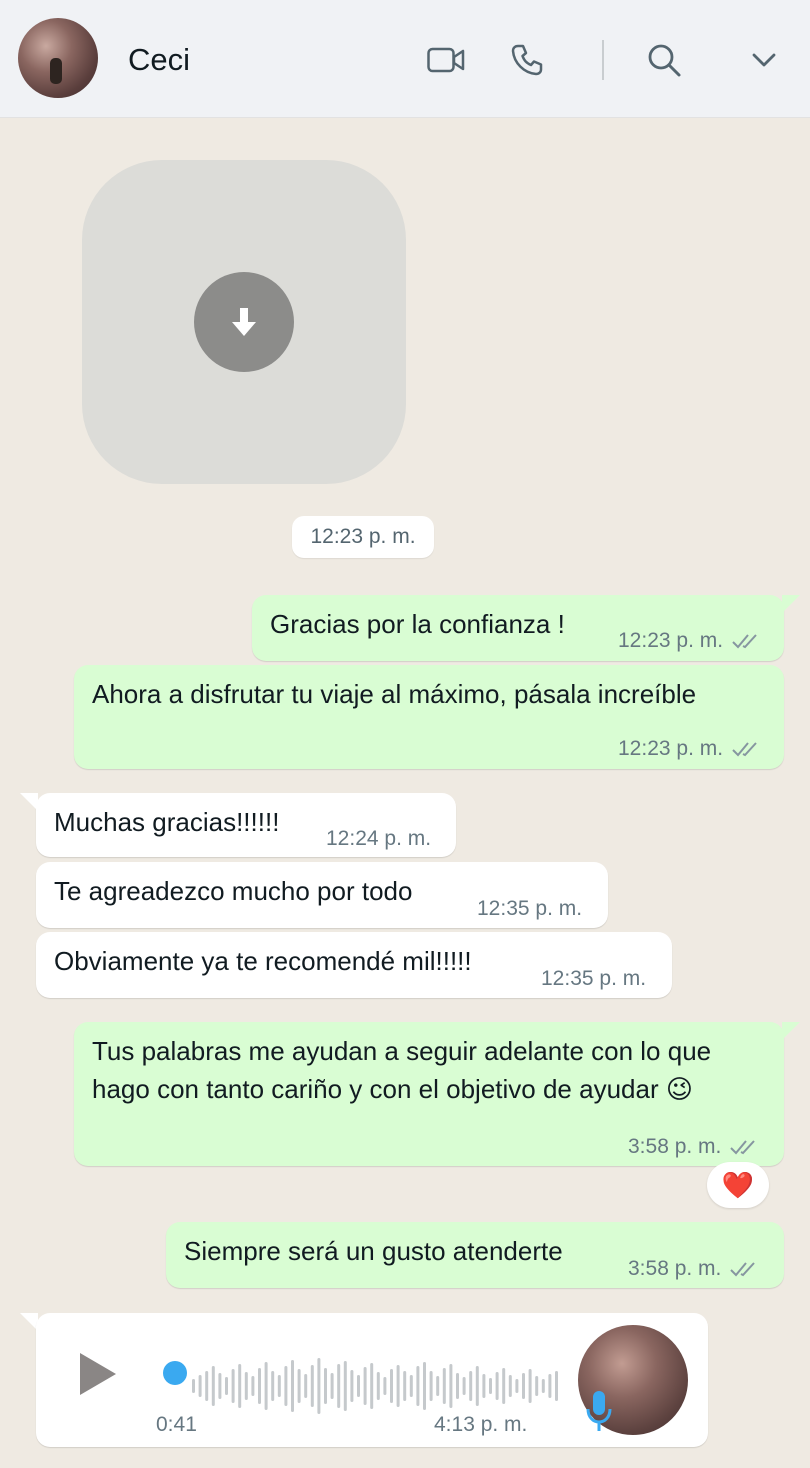 The image size is (810, 1468). What do you see at coordinates (363, 537) in the screenshot?
I see `image-timestamp: 12:23 p. m.` at bounding box center [363, 537].